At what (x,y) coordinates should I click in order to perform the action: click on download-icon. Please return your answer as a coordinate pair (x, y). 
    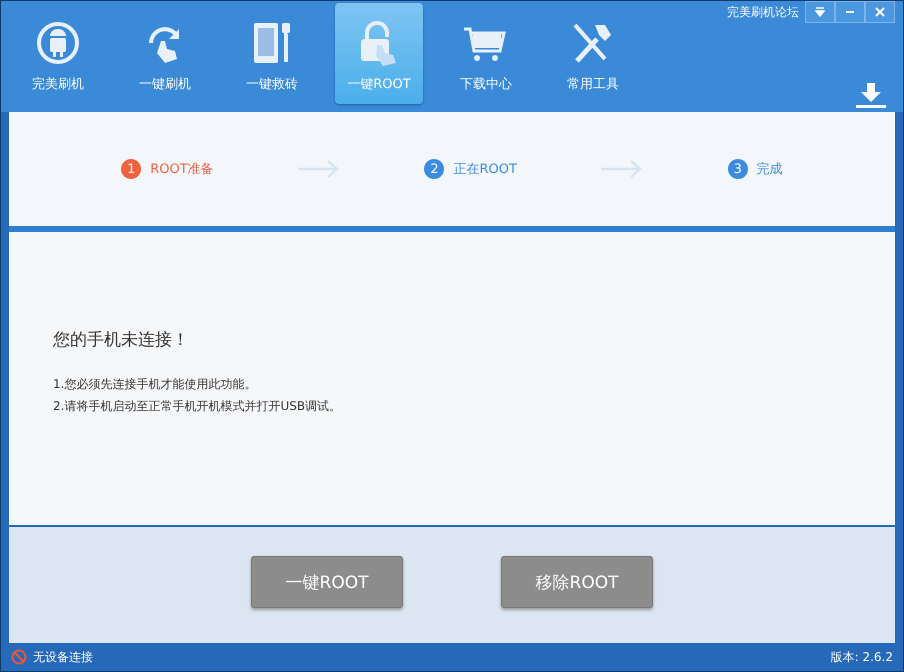
    Looking at the image, I should click on (871, 96).